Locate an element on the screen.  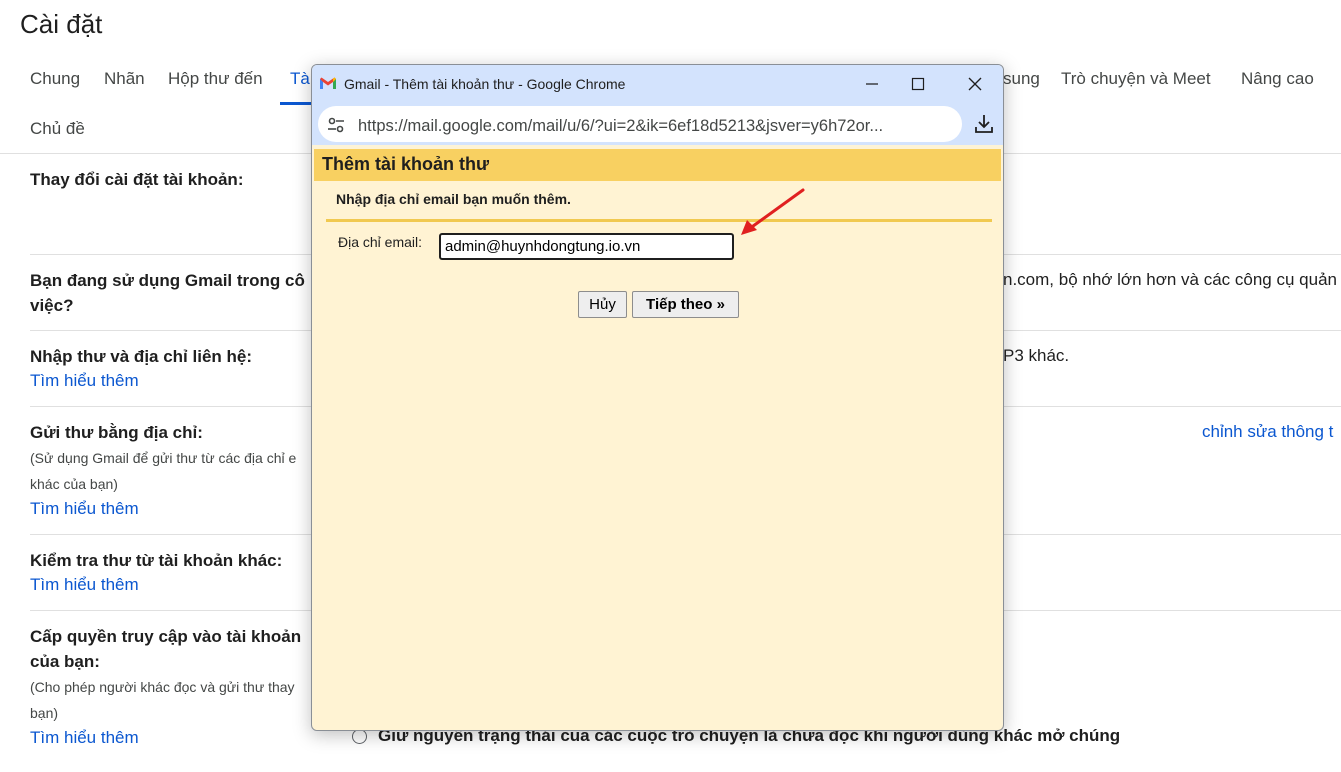
tab-addons: sung is located at coordinates (1021, 79).